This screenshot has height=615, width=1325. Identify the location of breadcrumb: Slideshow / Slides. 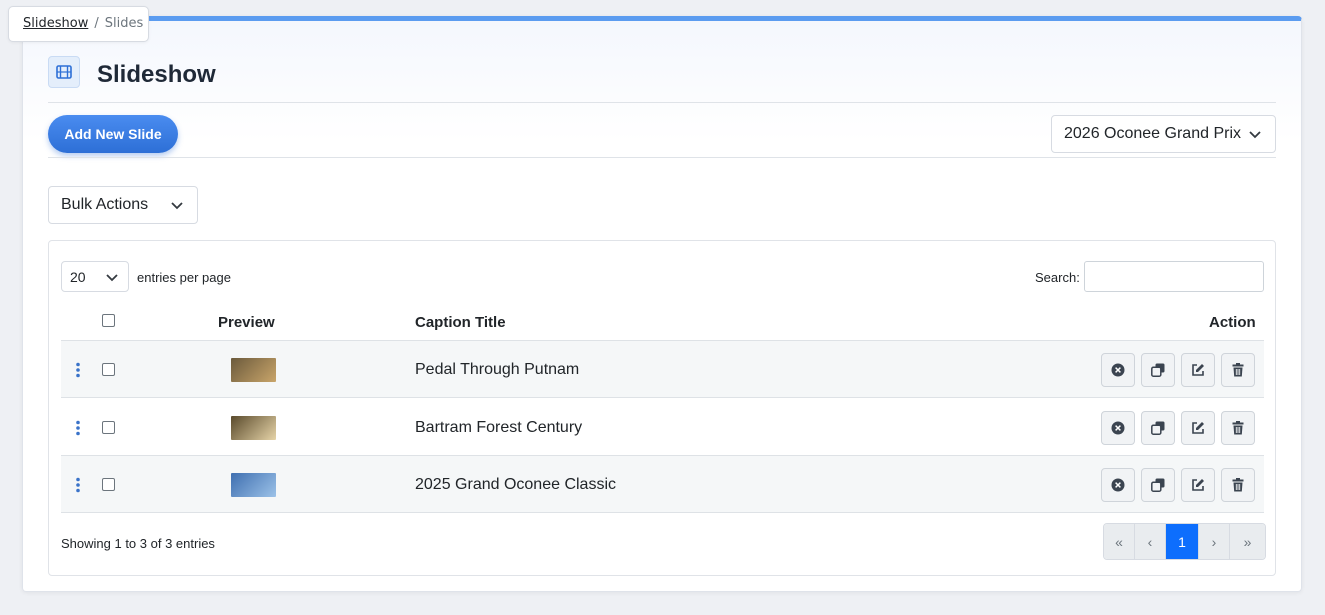
(78, 24).